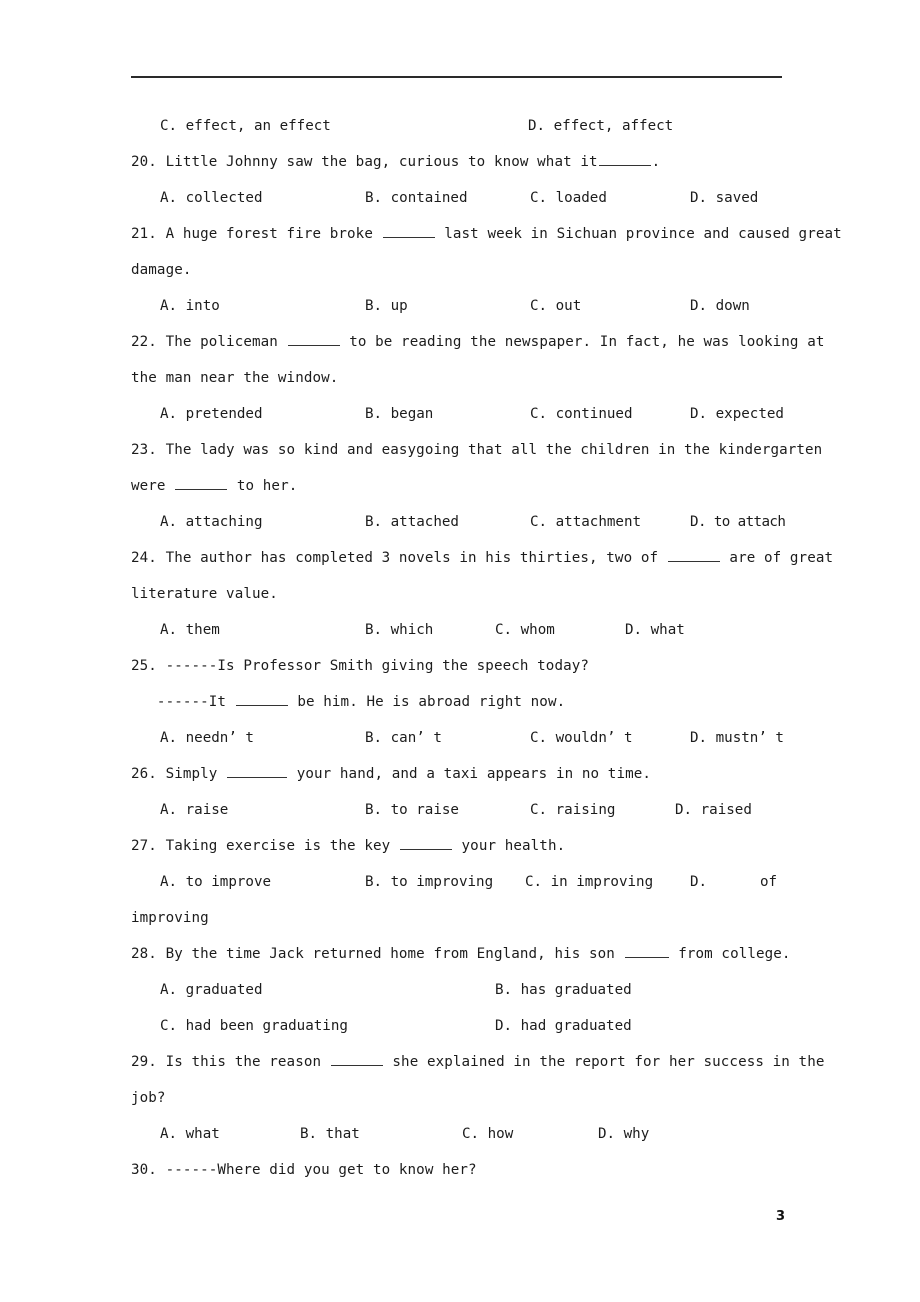  Describe the element at coordinates (211, 198) in the screenshot. I see `option-choice: A. collected` at that location.